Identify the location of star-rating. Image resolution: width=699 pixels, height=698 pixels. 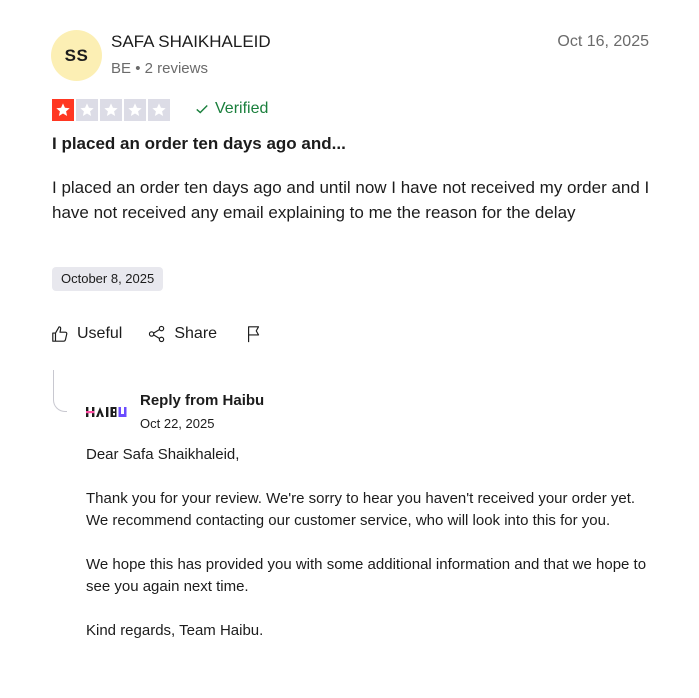
(111, 110).